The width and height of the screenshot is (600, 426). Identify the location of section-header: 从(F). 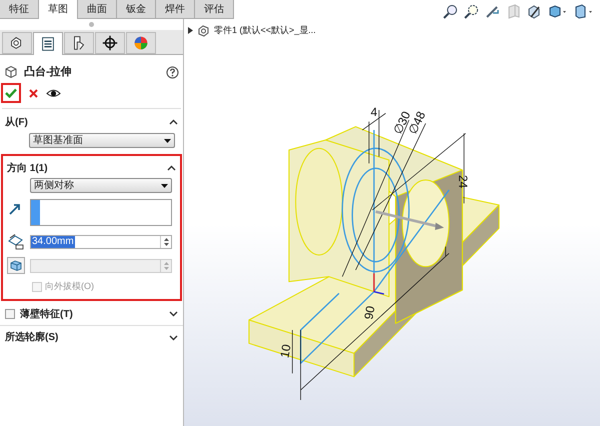
(16, 123).